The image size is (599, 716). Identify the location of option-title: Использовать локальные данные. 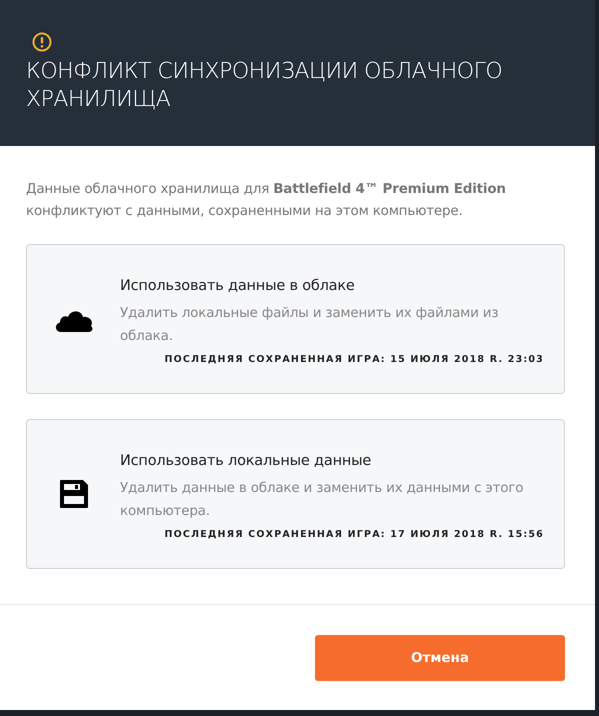
(246, 460).